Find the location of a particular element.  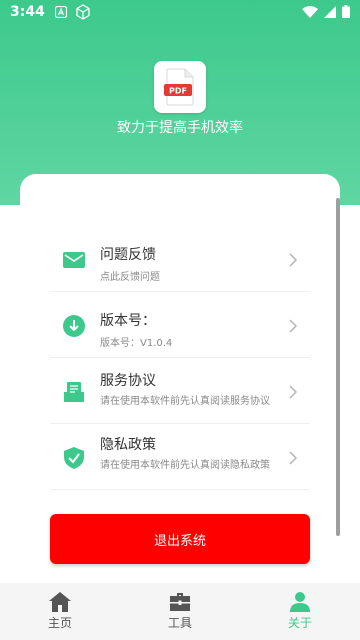

menu-item-service-agreement: 服务协议 请在使用本软件前先认真阅读服务协议 is located at coordinates (180, 392).